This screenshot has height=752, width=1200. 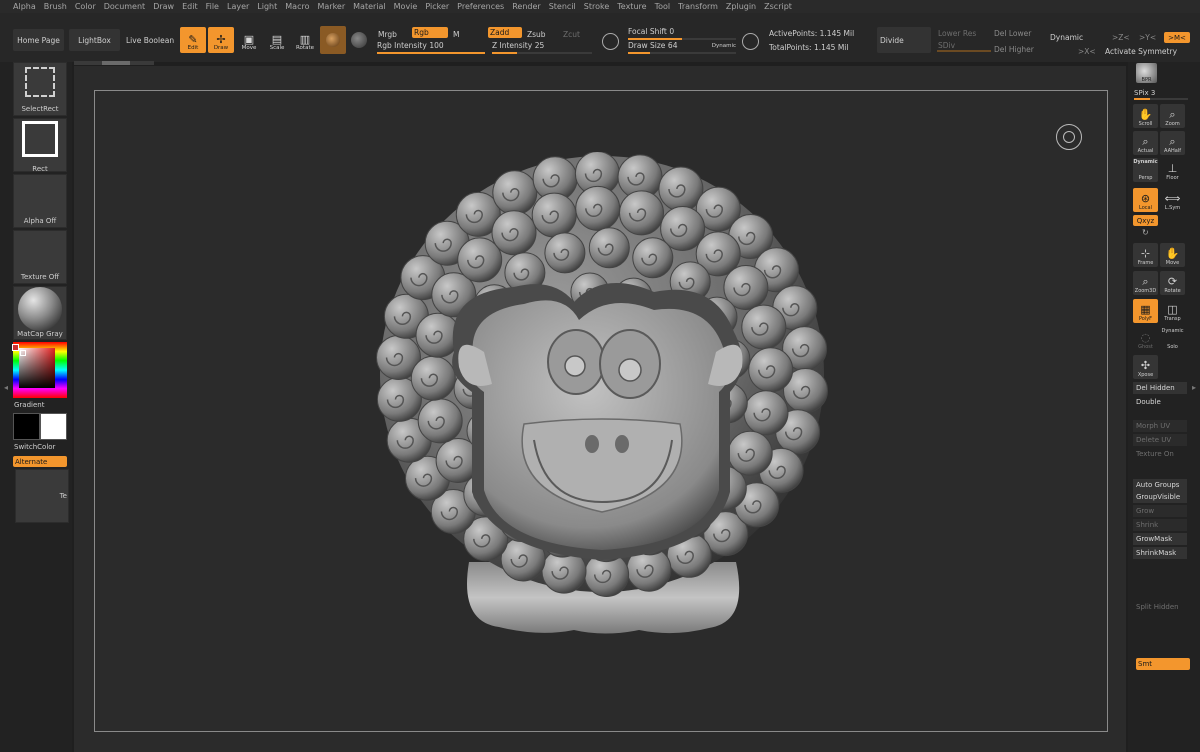 What do you see at coordinates (1145, 311) in the screenshot?
I see `polyf-button: ▦ PolyF` at bounding box center [1145, 311].